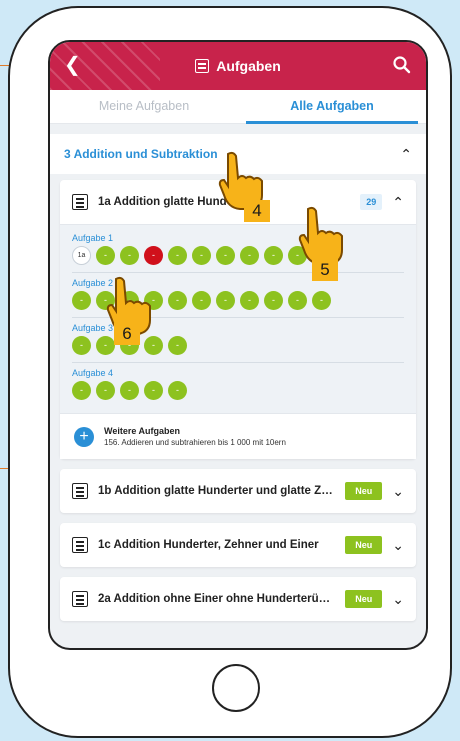  I want to click on marker-number: 6, so click(127, 334).